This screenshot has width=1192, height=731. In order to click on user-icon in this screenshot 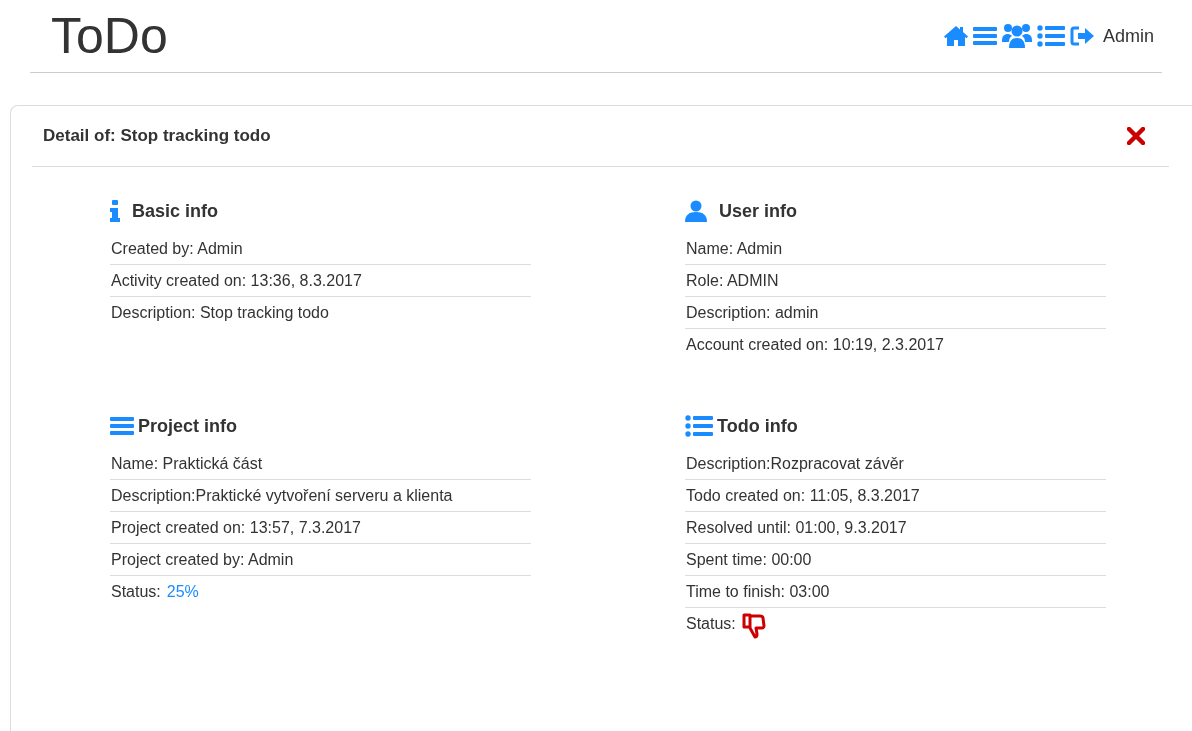, I will do `click(696, 211)`.